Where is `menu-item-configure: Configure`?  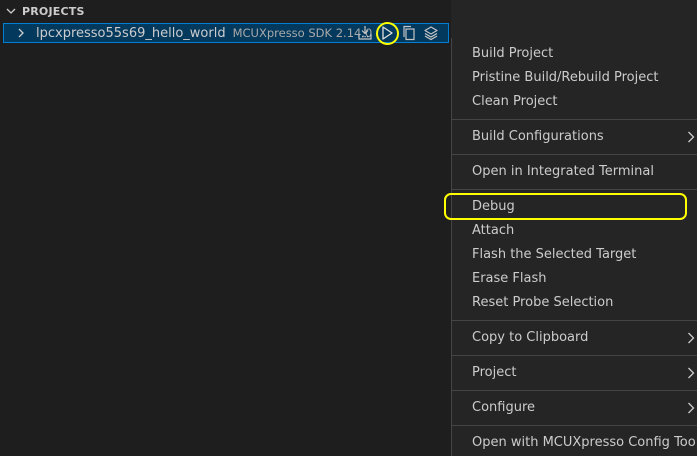 menu-item-configure: Configure is located at coordinates (574, 408).